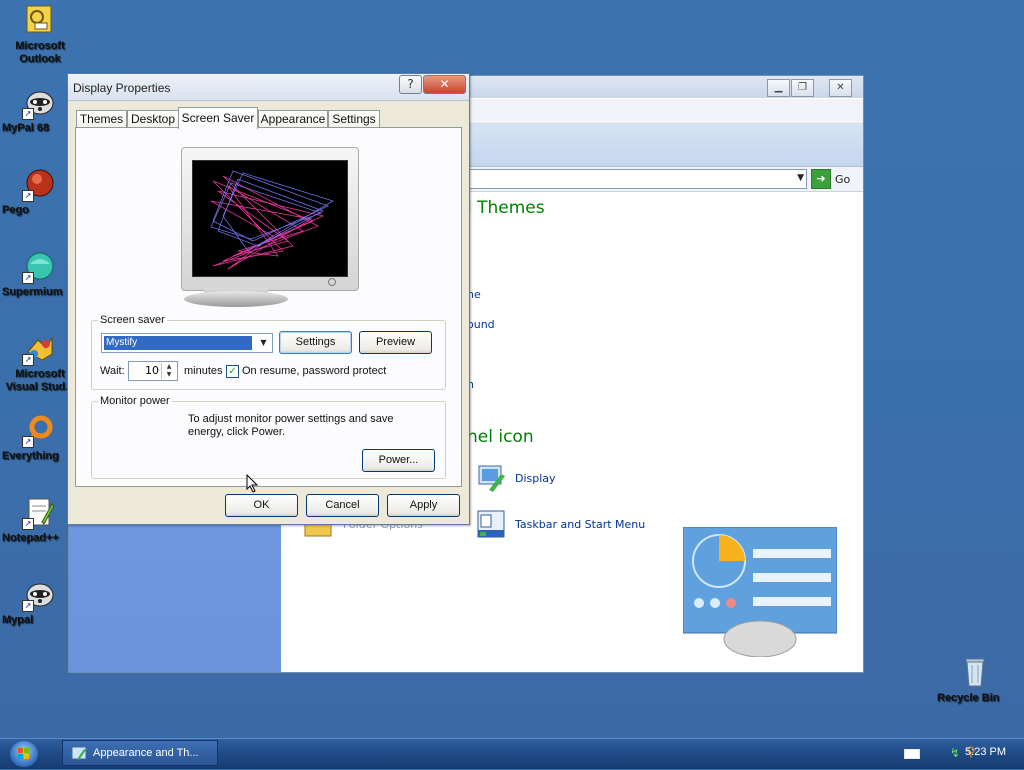 This screenshot has height=770, width=1024. What do you see at coordinates (342, 505) in the screenshot?
I see `cancel-button: Cancel` at bounding box center [342, 505].